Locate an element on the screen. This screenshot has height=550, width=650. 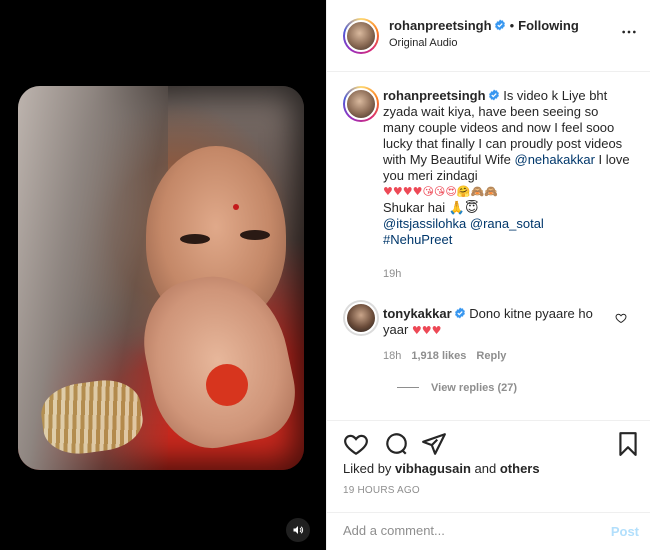
caption-emojis: ♥♥♥♥😘😘😍🤗🙈🙈 is located at coordinates (440, 191).